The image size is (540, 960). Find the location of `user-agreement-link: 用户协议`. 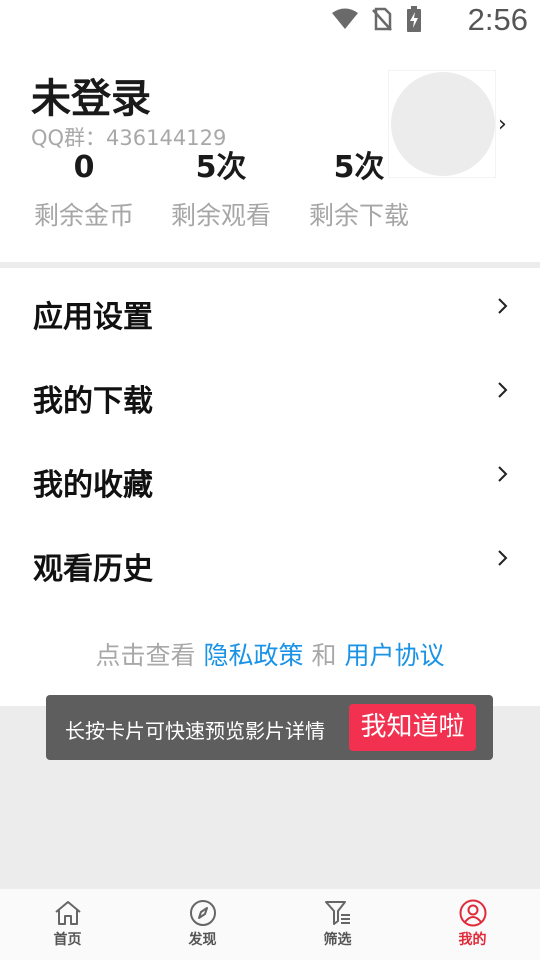

user-agreement-link: 用户协议 is located at coordinates (394, 655).